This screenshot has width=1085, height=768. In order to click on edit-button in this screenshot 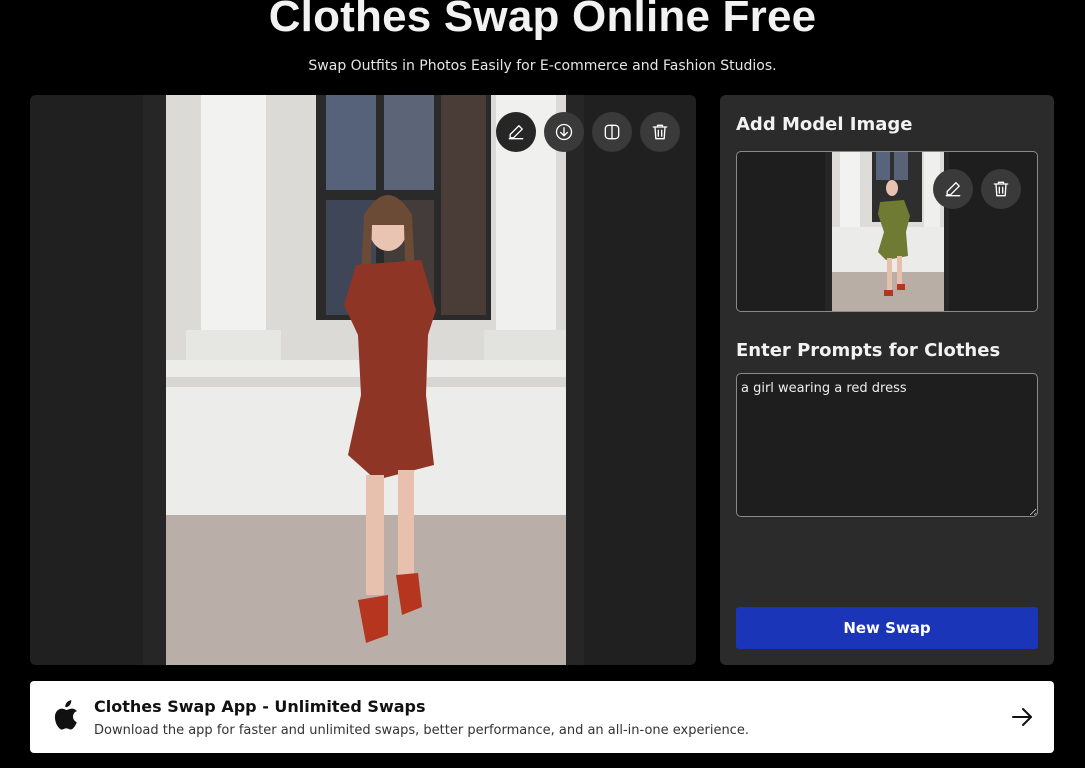, I will do `click(516, 132)`.